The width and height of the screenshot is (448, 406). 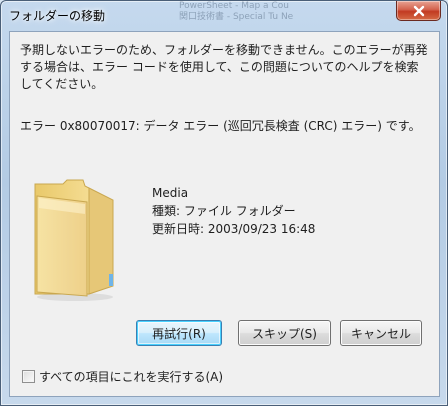 I want to click on cancel-button: キャンセル, so click(x=381, y=333).